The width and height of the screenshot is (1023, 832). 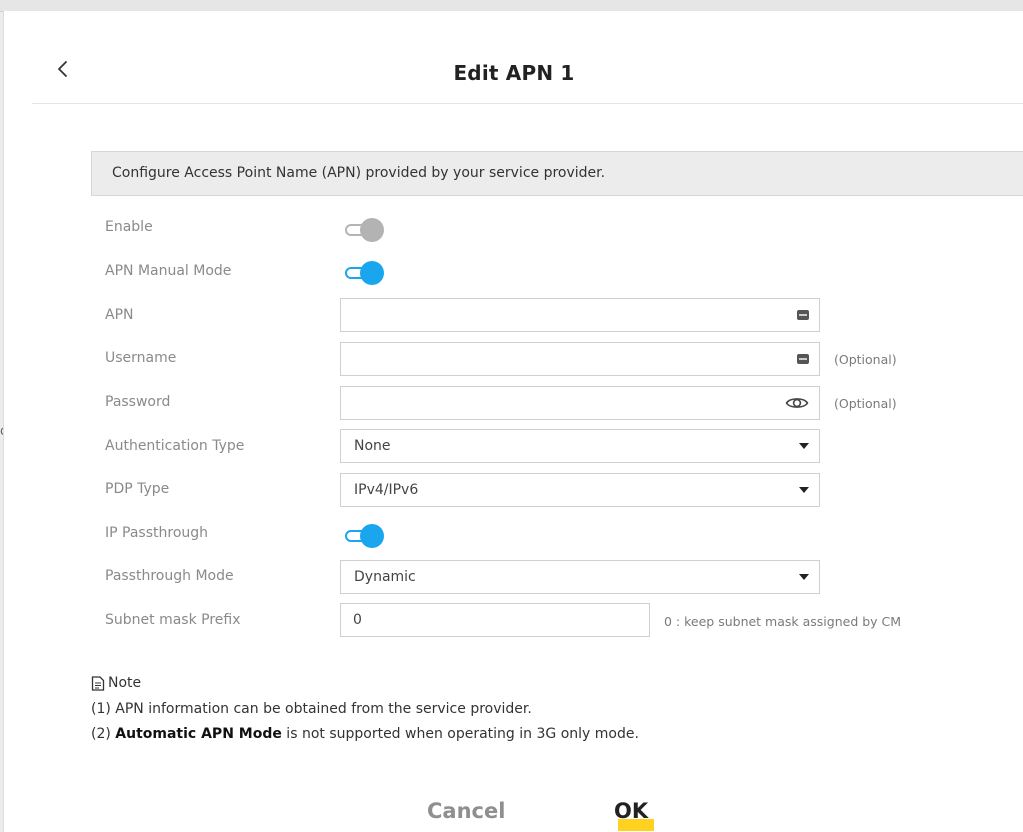 What do you see at coordinates (365, 273) in the screenshot?
I see `apn-manual-mode-toggle` at bounding box center [365, 273].